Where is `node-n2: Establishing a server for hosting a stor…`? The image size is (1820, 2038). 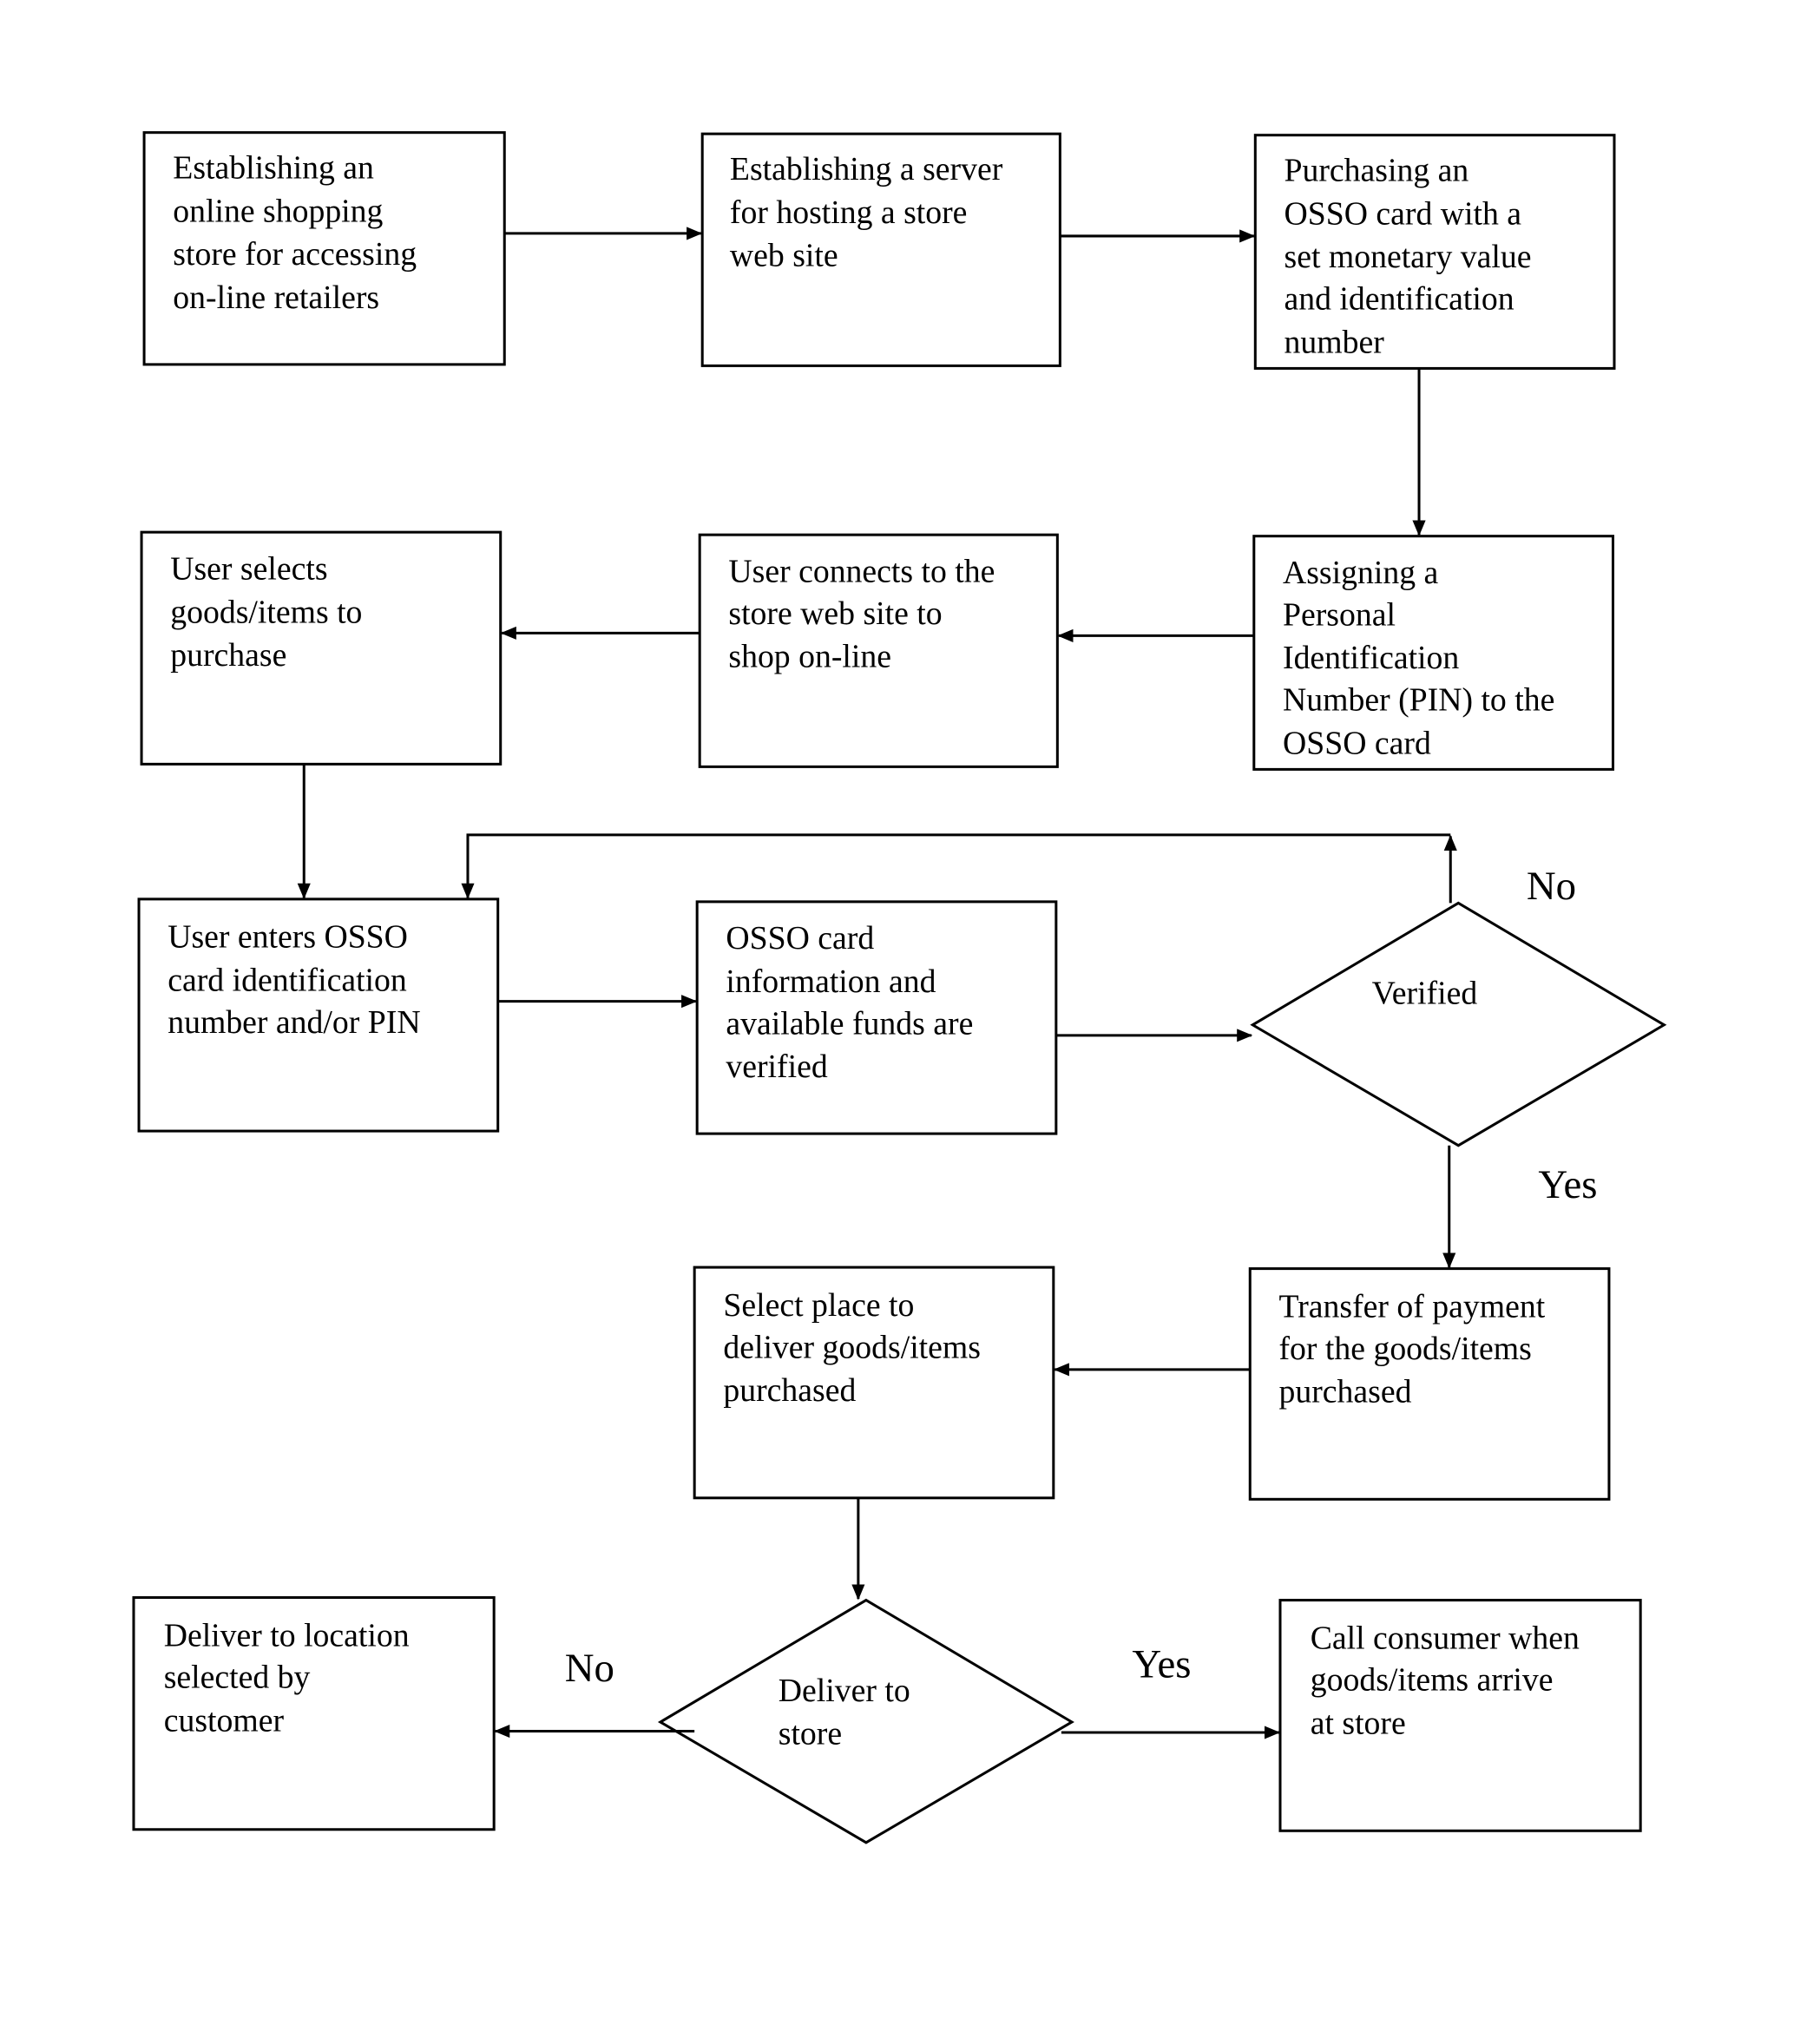
node-n2: Establishing a server for hosting a stor… is located at coordinates (880, 249).